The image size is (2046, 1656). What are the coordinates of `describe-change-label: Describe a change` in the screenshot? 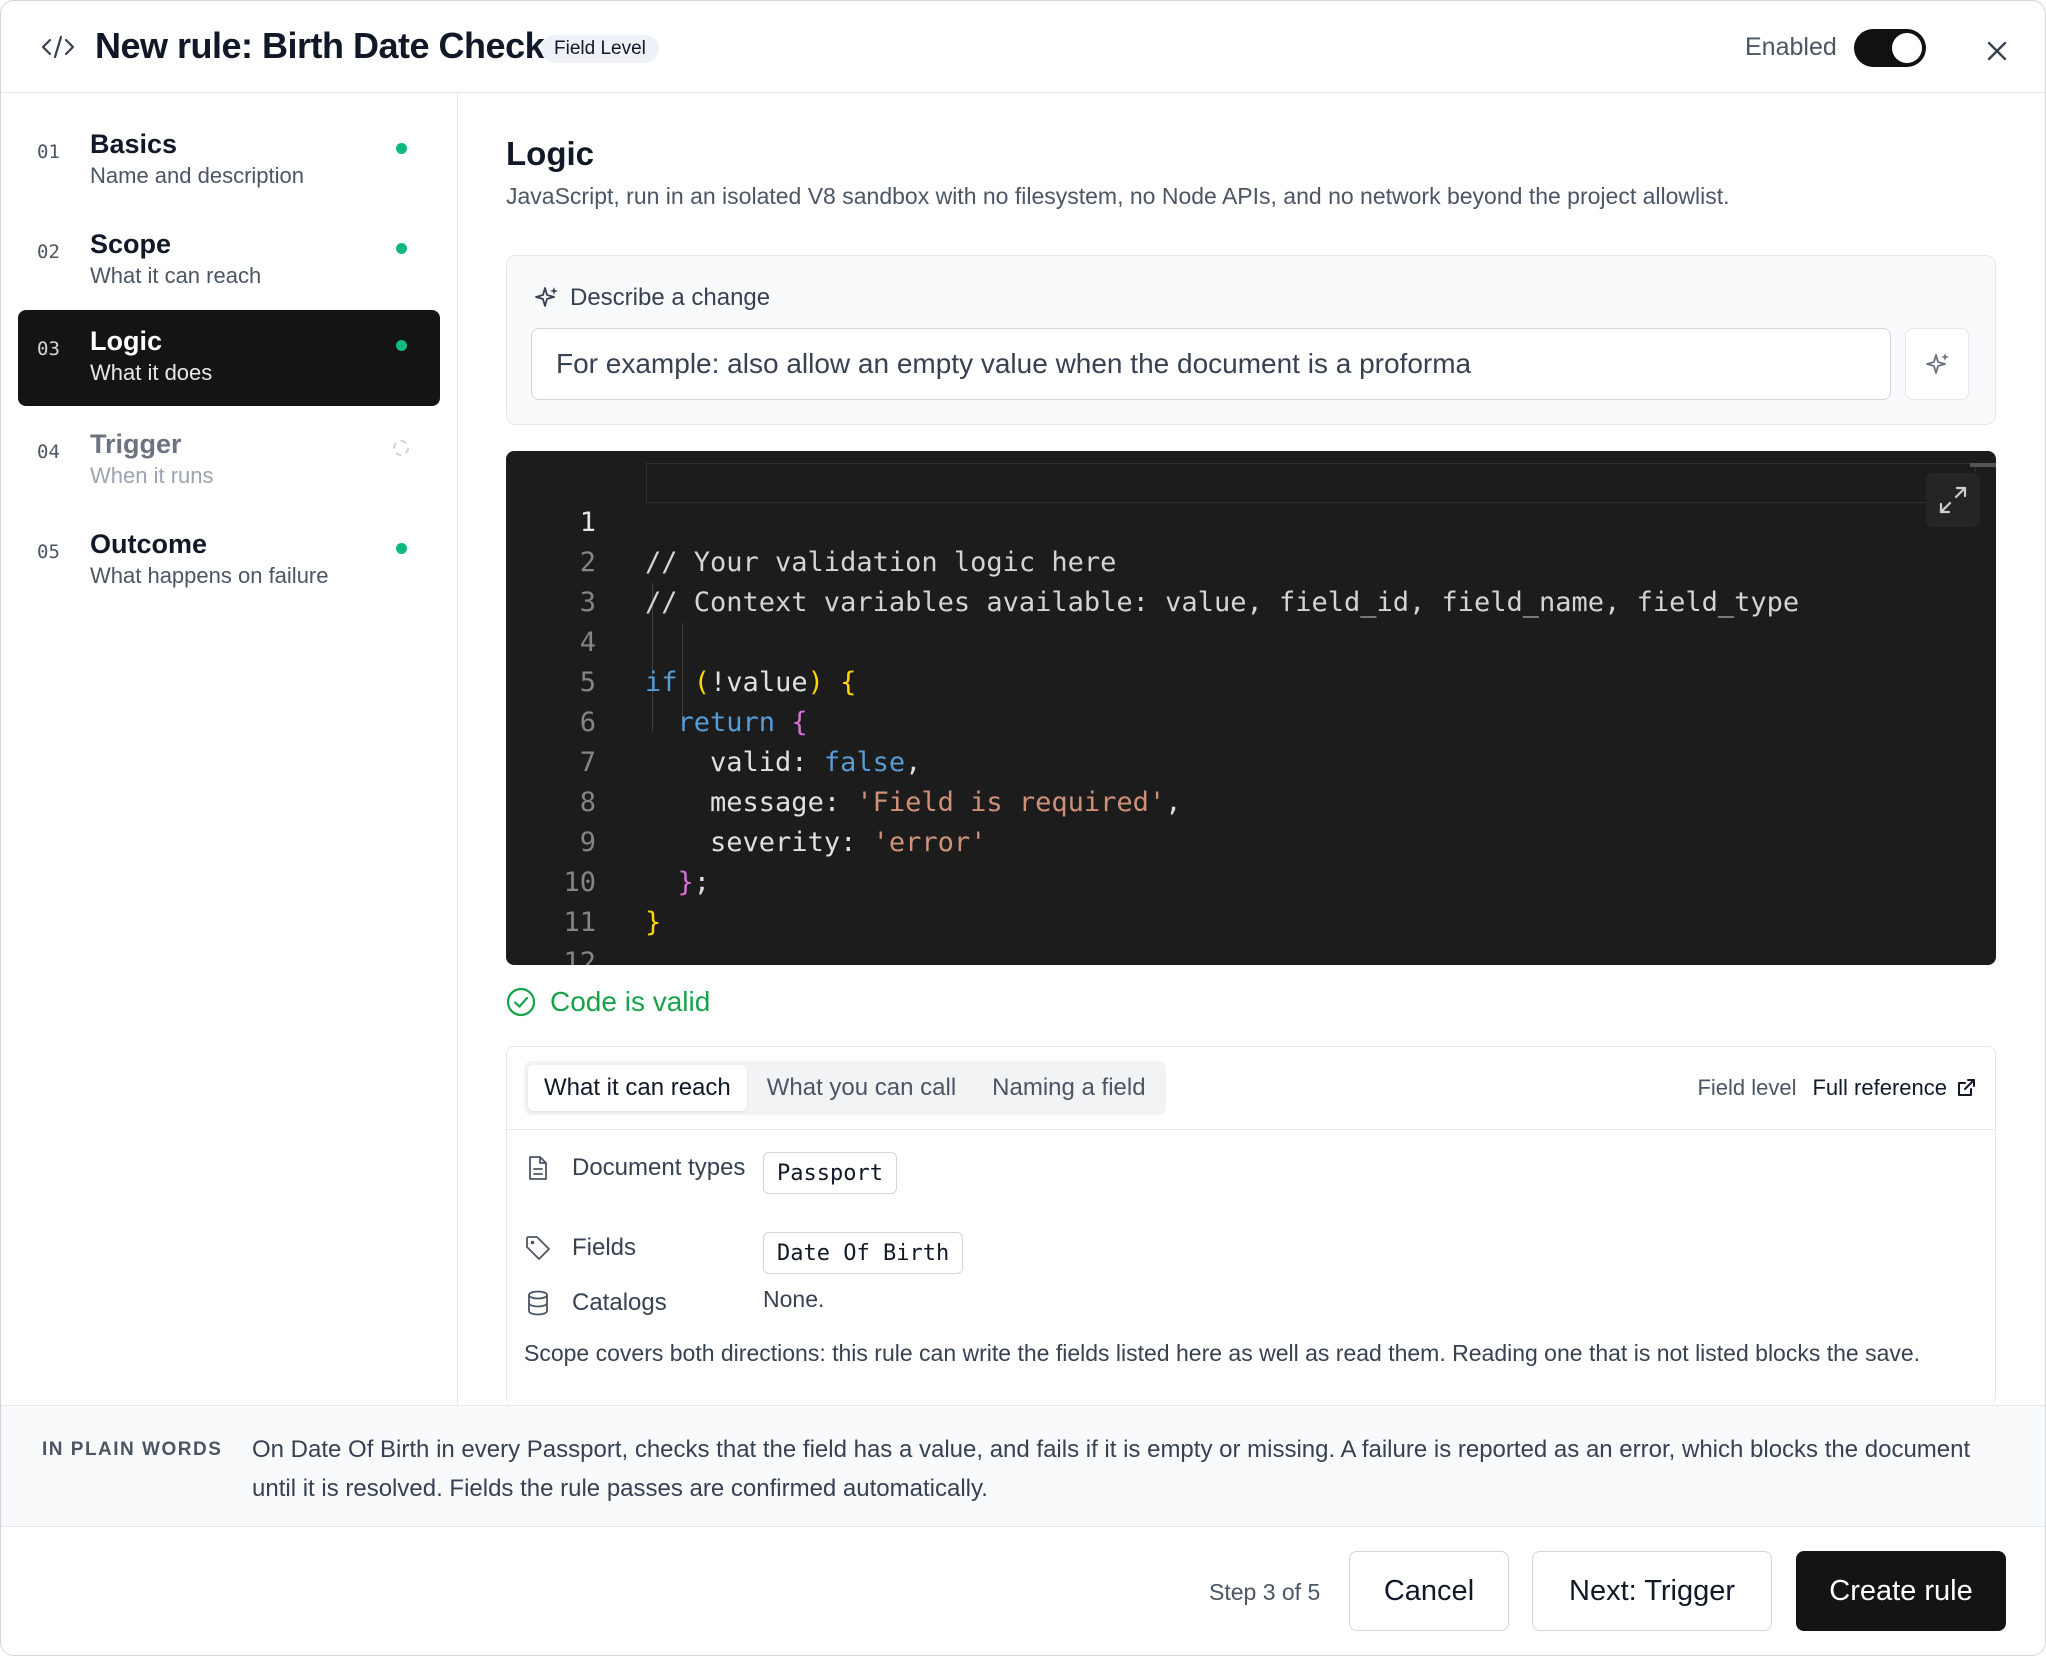 It's located at (652, 298).